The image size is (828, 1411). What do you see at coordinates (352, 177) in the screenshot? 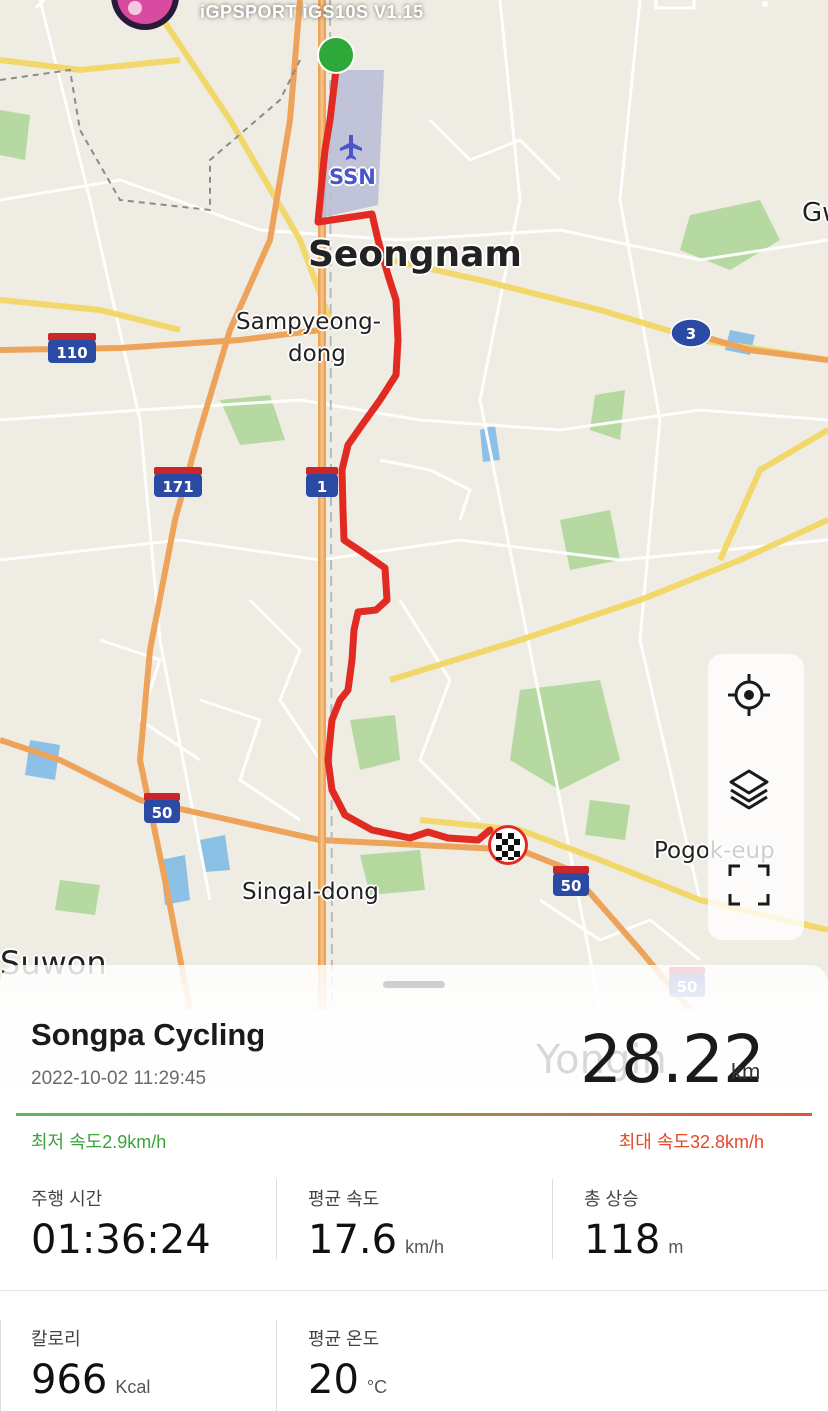
I see `map-label-airport: SSN` at bounding box center [352, 177].